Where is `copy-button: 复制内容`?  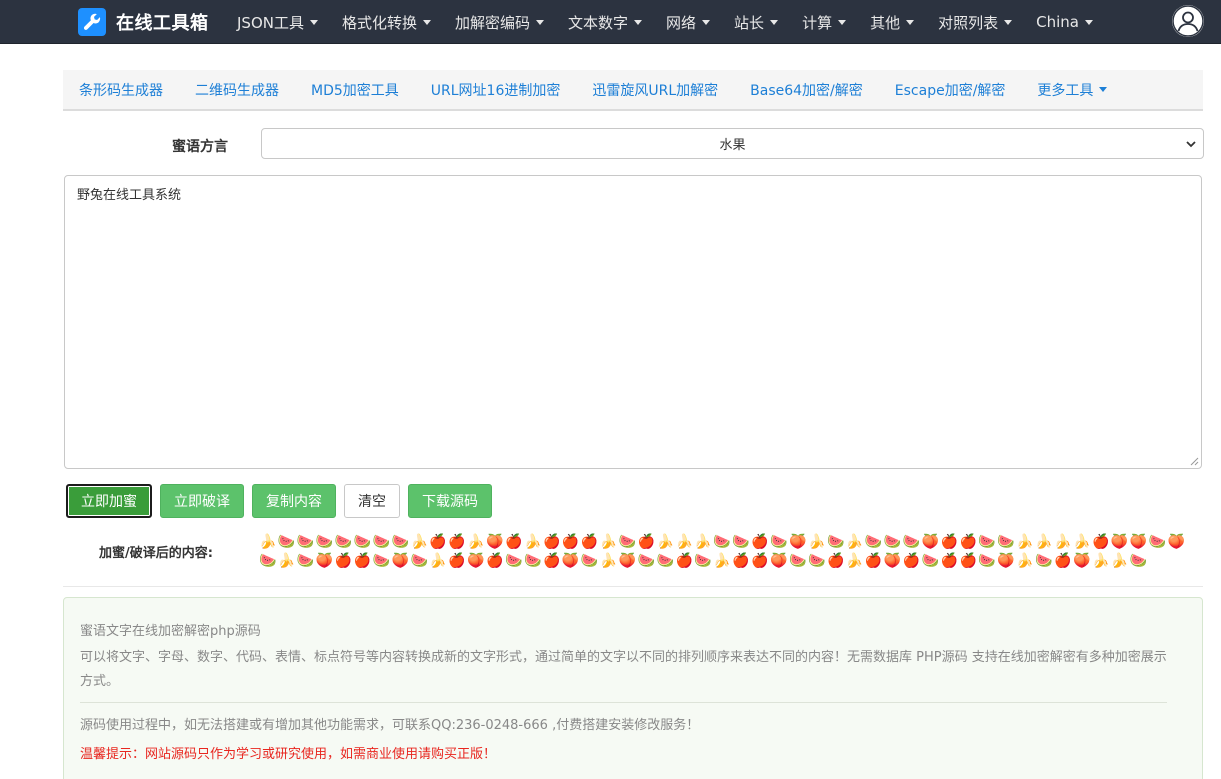 copy-button: 复制内容 is located at coordinates (294, 501).